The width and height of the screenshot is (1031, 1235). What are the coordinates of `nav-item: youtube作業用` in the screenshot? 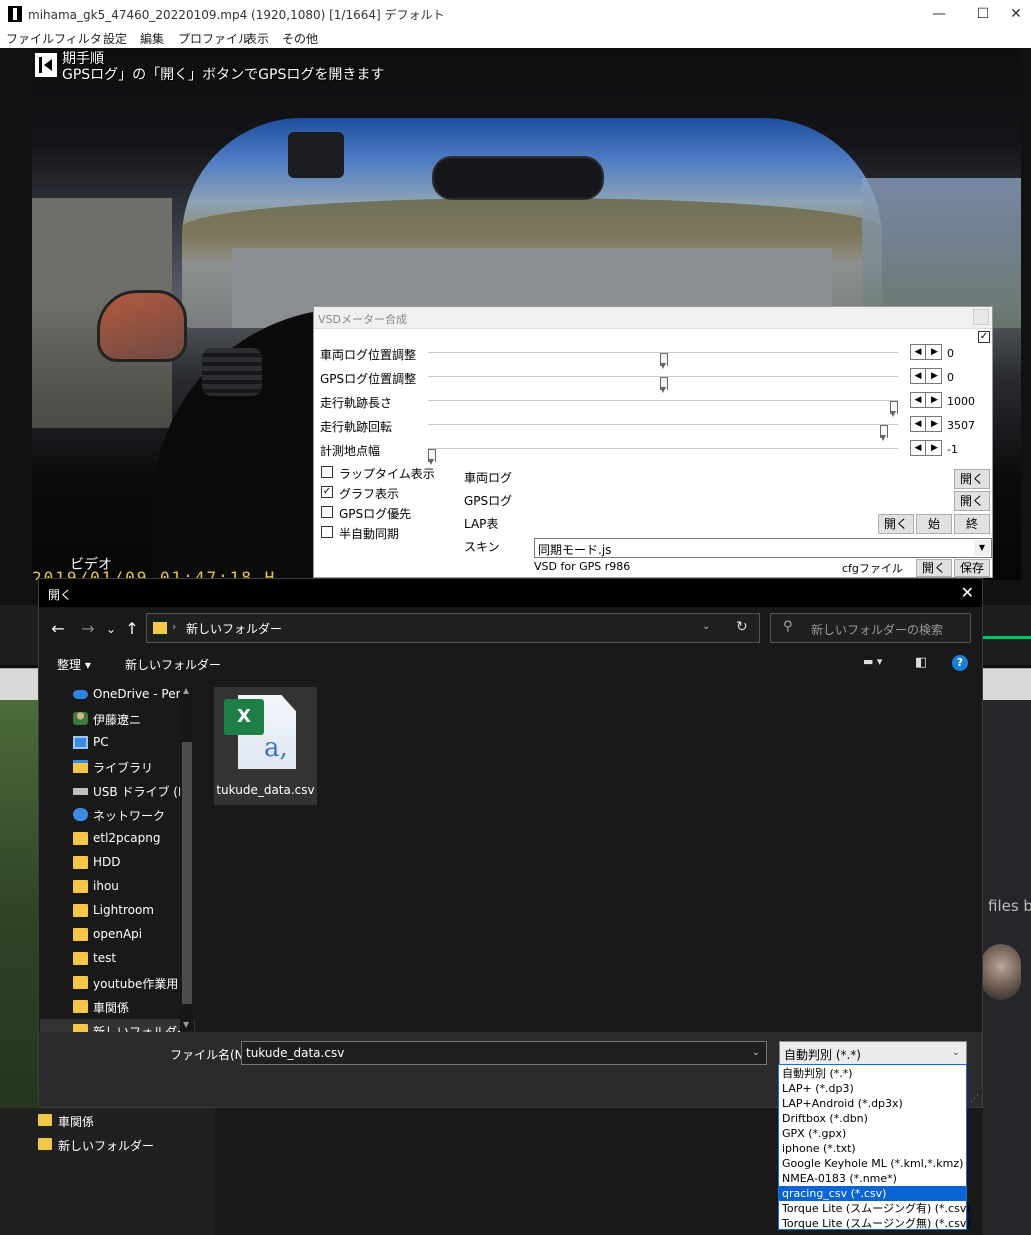 It's located at (117, 983).